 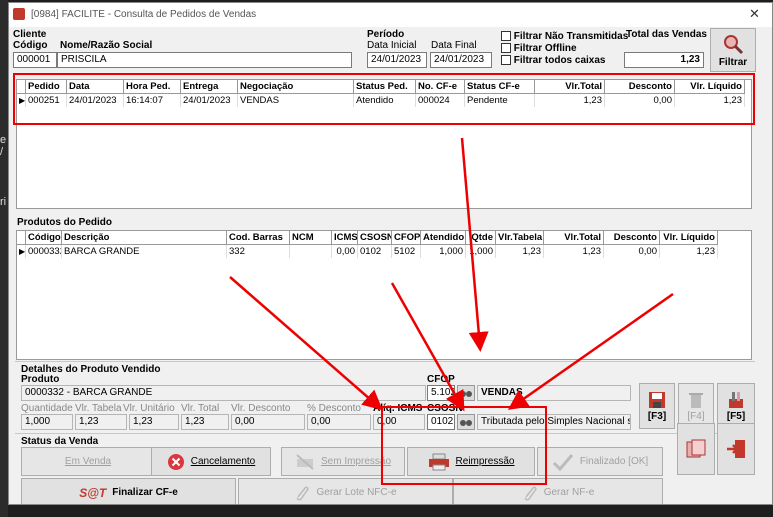 What do you see at coordinates (311, 251) in the screenshot?
I see `table-cell` at bounding box center [311, 251].